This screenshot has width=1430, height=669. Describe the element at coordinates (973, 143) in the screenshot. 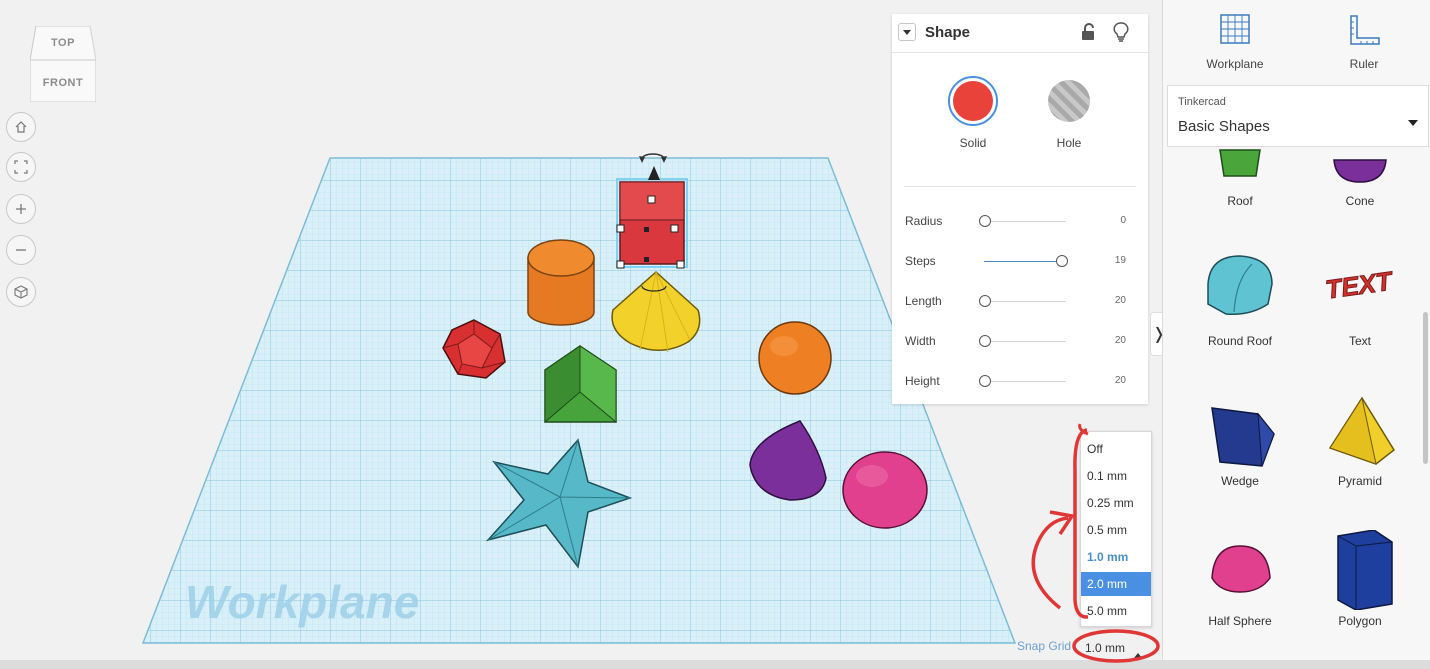

I see `solid-mode-label: Solid` at that location.